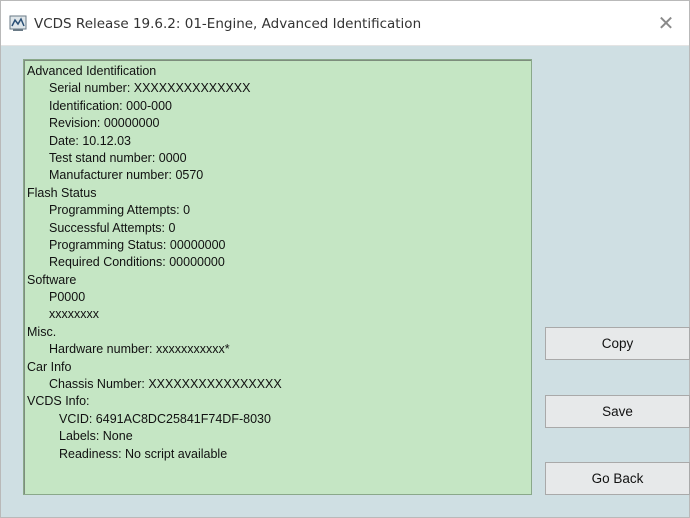  I want to click on labels: Labels: None, so click(96, 436).